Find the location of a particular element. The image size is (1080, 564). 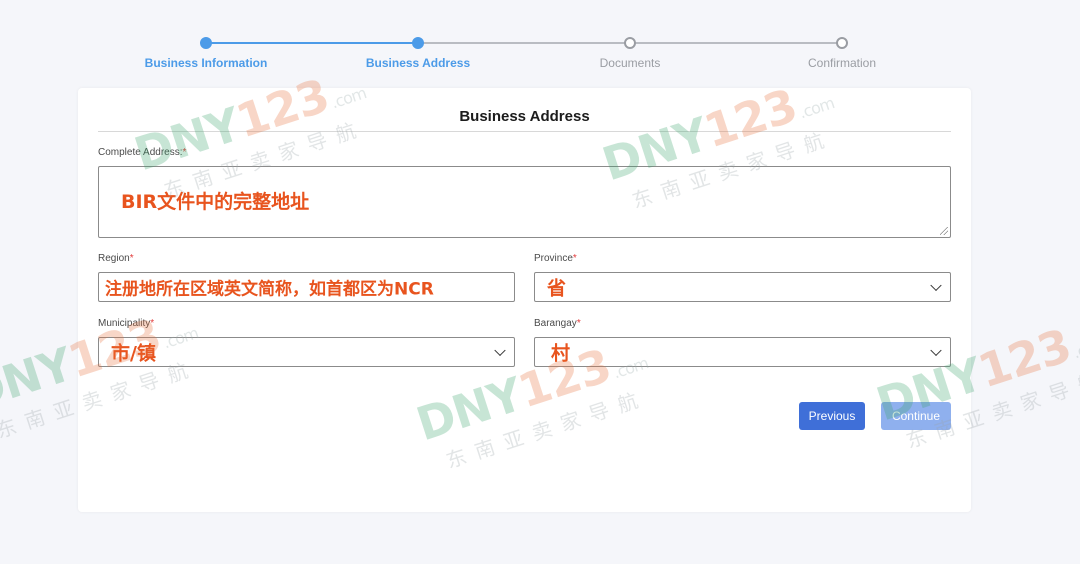

card-title: Business Address is located at coordinates (524, 116).